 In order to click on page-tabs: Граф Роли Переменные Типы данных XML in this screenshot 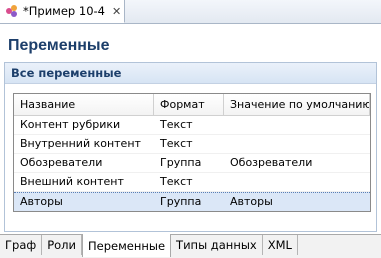, I will do `click(190, 246)`.